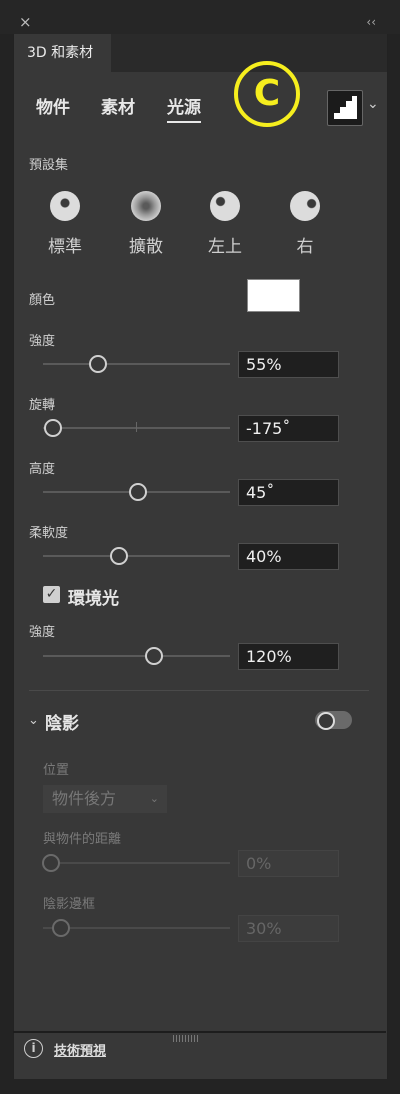  What do you see at coordinates (42, 469) in the screenshot?
I see `height-label: 高度` at bounding box center [42, 469].